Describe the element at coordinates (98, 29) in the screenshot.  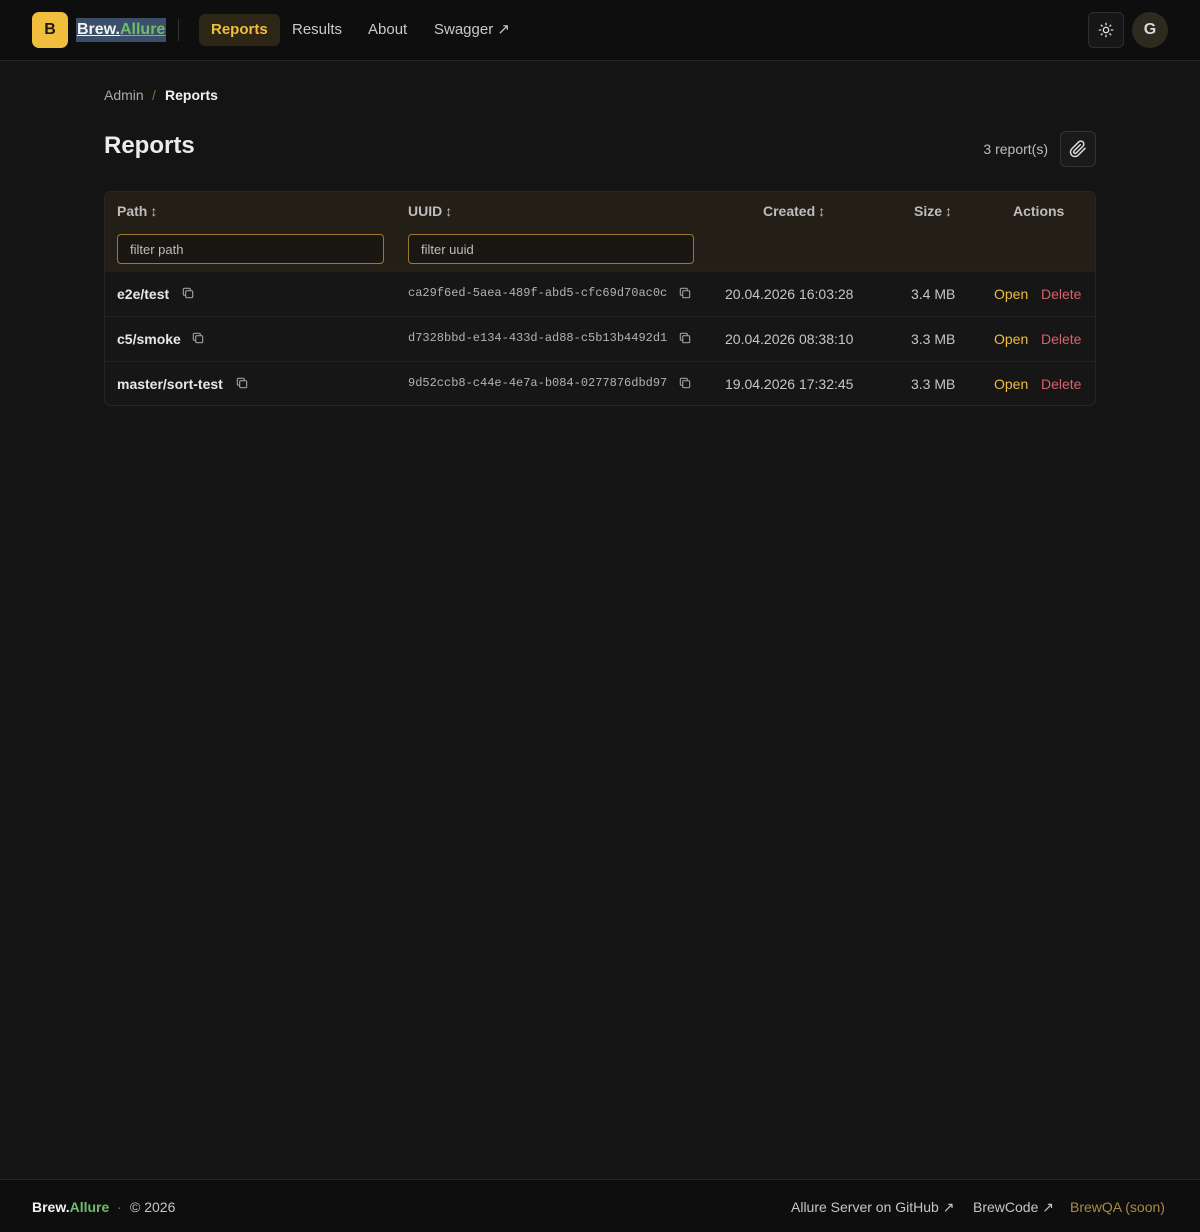
I see `brand-name-part1: Brew.` at that location.